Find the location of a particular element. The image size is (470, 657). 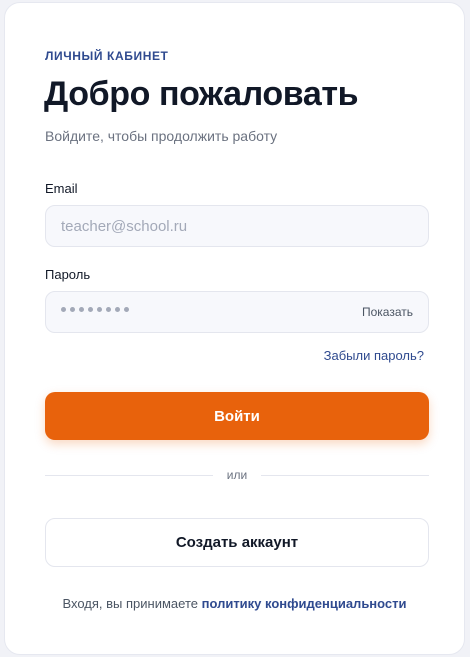

forgot-password-link: Забыли пароль? is located at coordinates (374, 355).